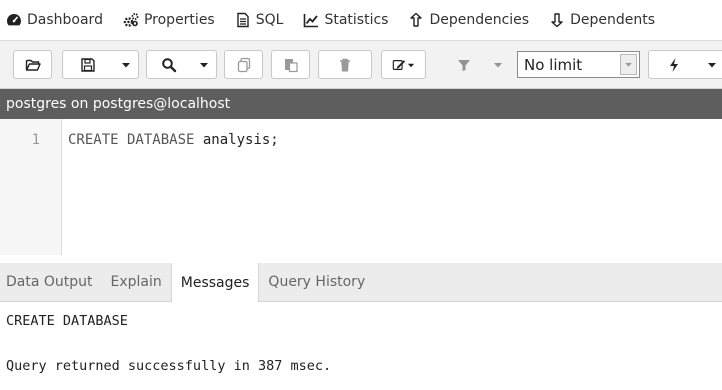 The image size is (722, 390). What do you see at coordinates (553, 64) in the screenshot?
I see `rows-limit-value: No limit` at bounding box center [553, 64].